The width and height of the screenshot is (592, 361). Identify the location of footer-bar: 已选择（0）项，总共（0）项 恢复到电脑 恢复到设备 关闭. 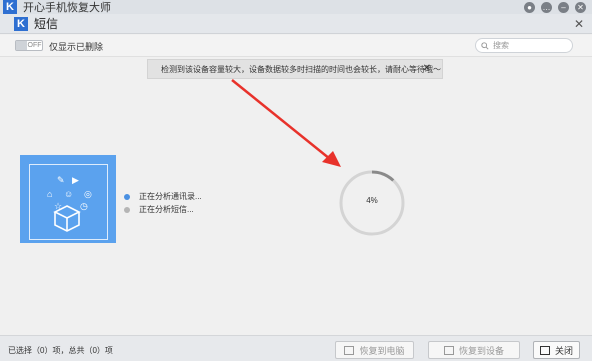
(296, 348).